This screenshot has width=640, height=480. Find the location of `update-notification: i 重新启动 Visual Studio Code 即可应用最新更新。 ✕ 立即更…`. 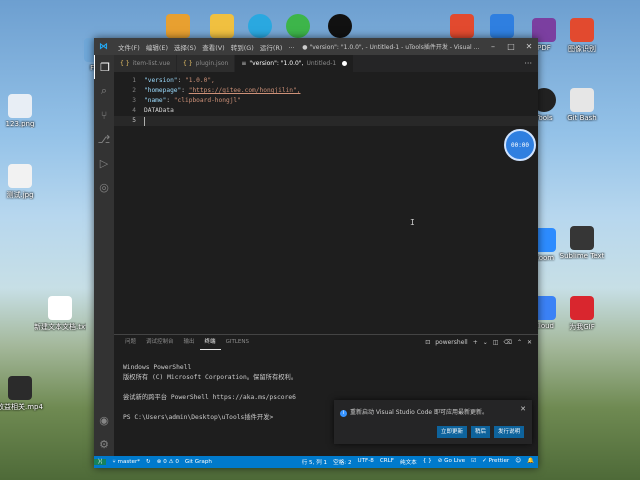

update-notification: i 重新启动 Visual Studio Code 即可应用最新更新。 ✕ 立即更… is located at coordinates (433, 422).